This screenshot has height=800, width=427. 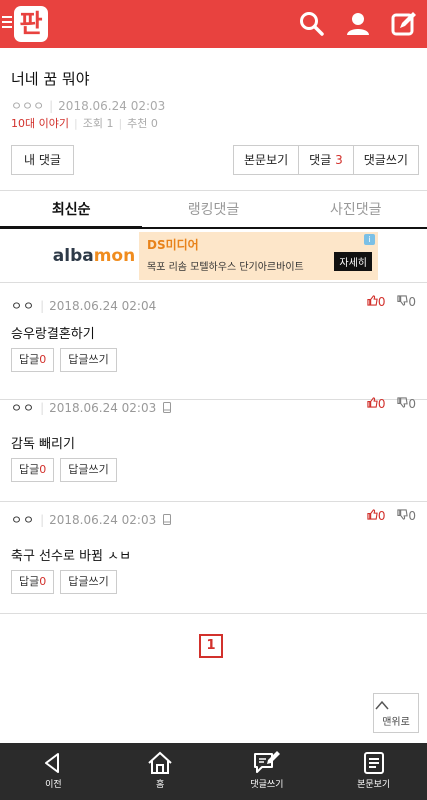 What do you see at coordinates (211, 646) in the screenshot?
I see `page-1-button: 1` at bounding box center [211, 646].